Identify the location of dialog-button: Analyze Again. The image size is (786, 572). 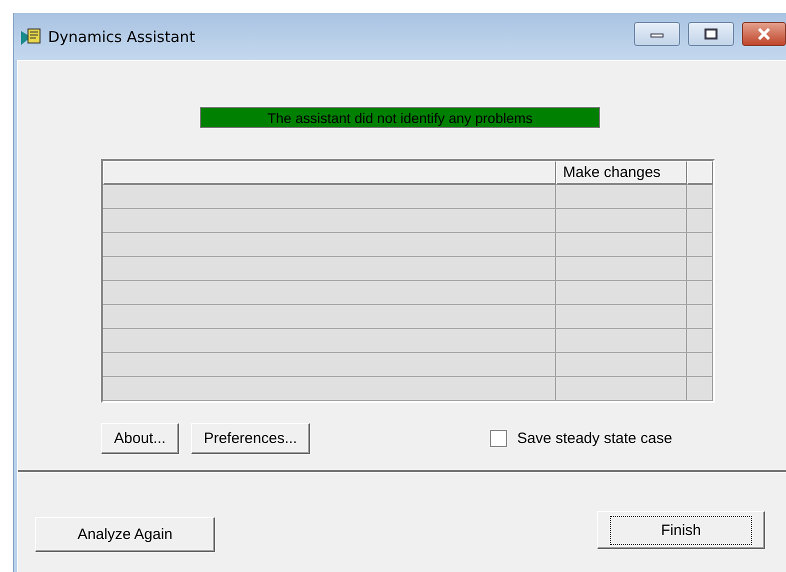
(125, 534).